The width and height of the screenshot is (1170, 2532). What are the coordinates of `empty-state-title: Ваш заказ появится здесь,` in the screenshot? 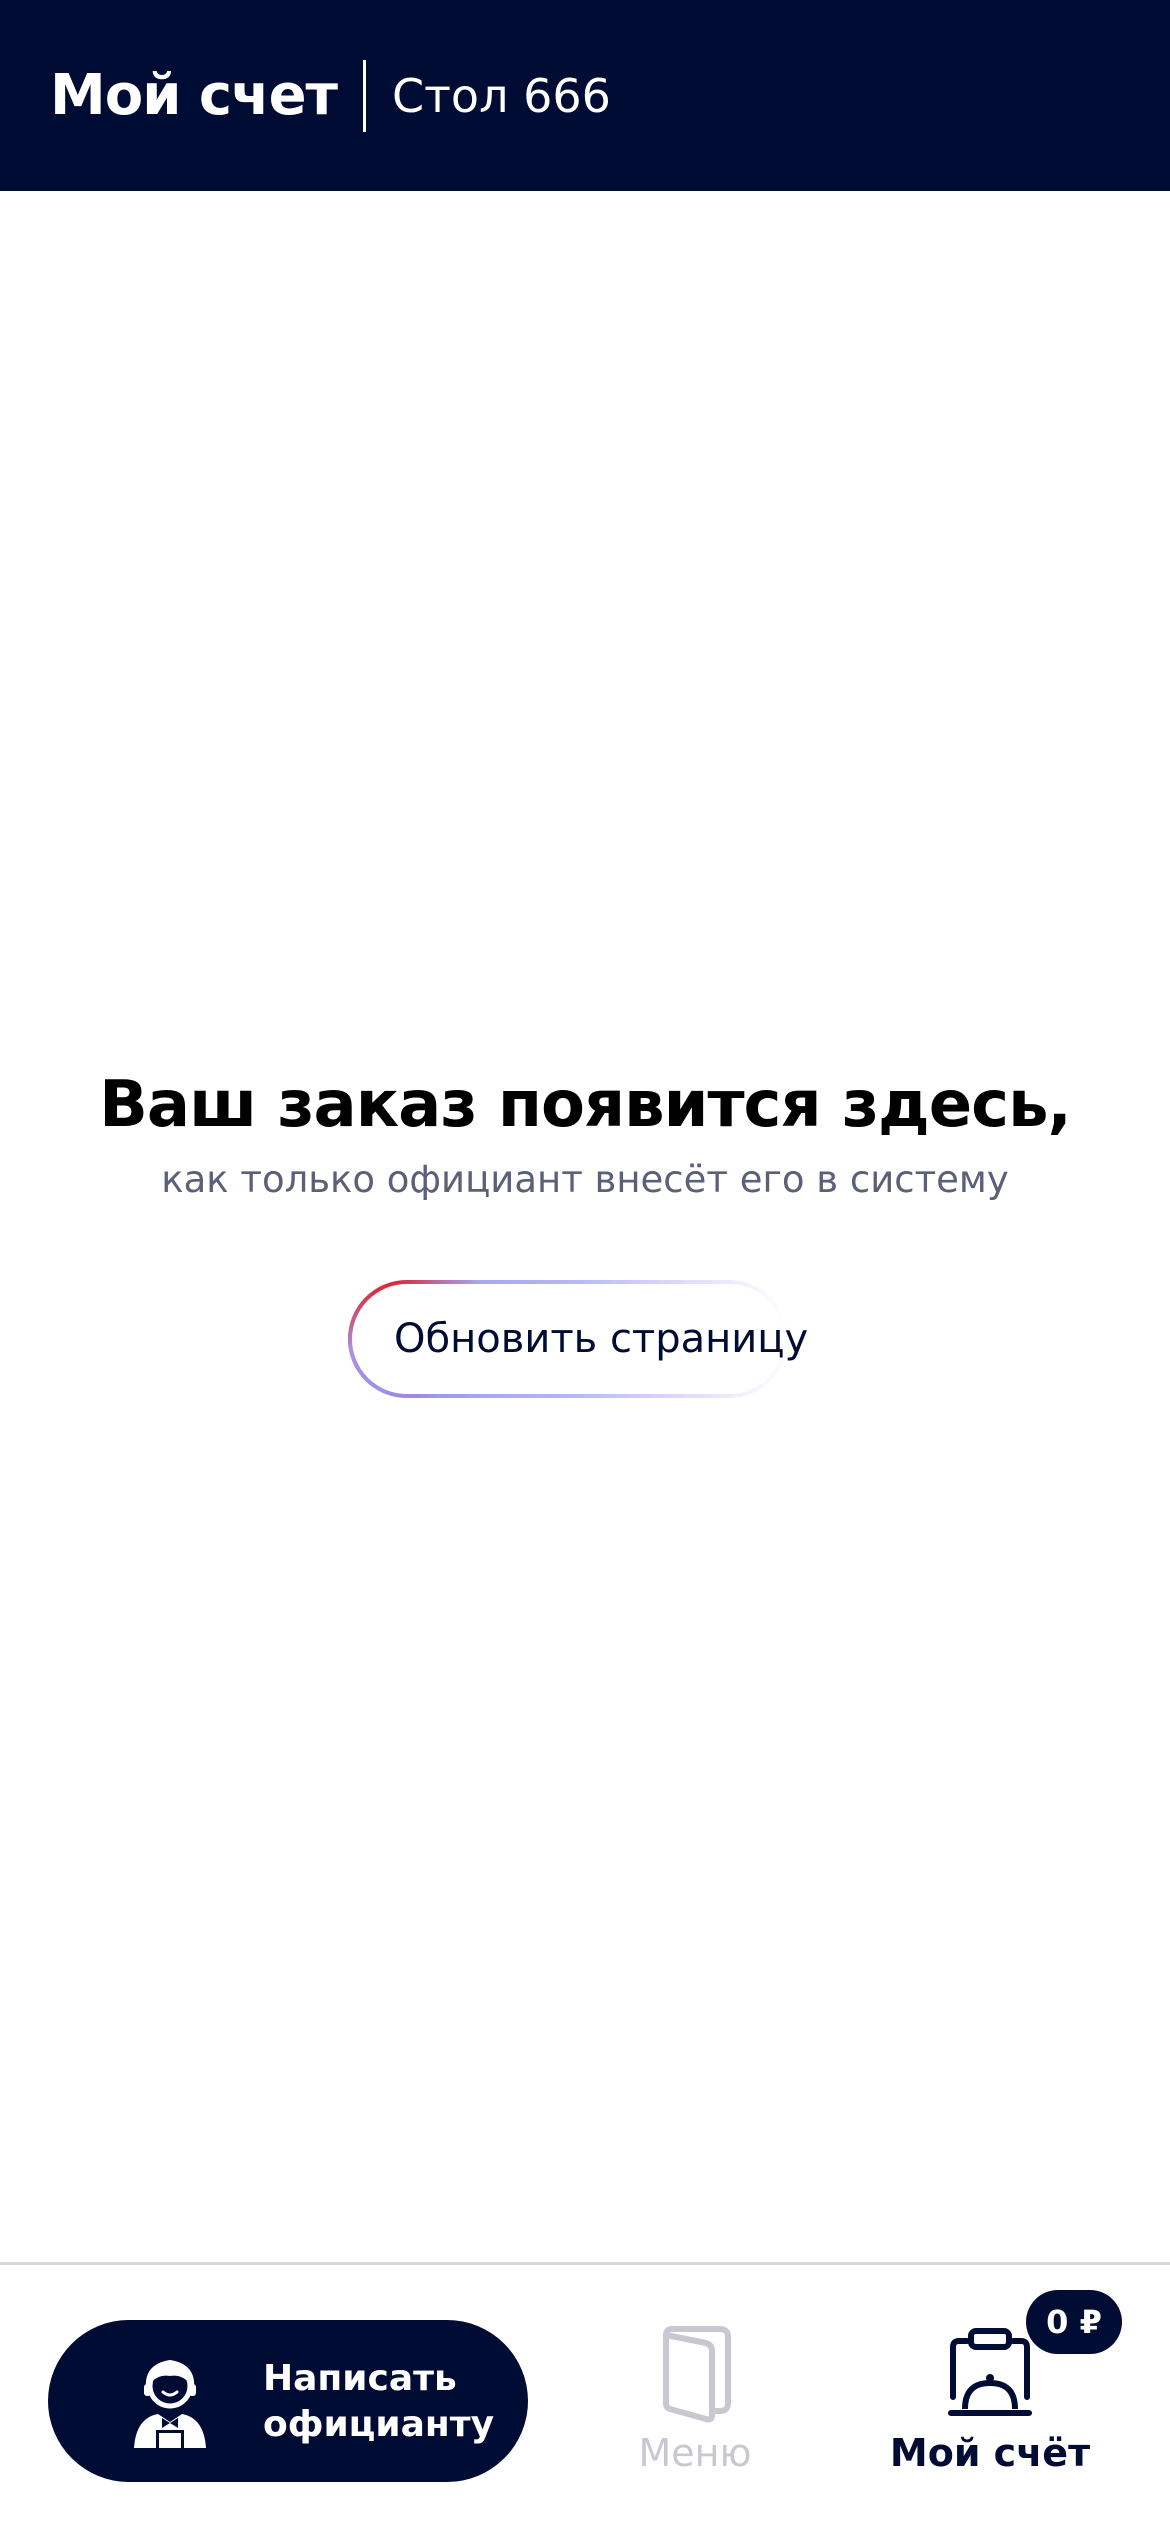 It's located at (585, 1105).